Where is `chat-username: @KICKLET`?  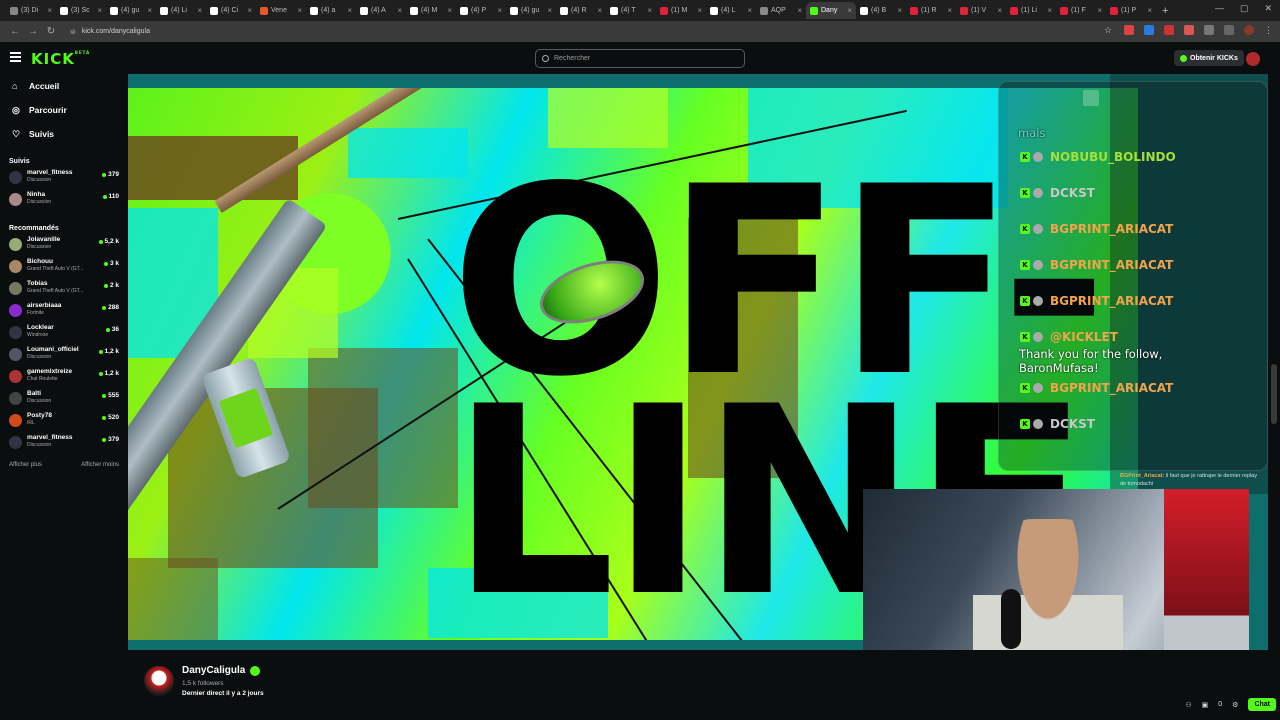
chat-username: @KICKLET is located at coordinates (1084, 337).